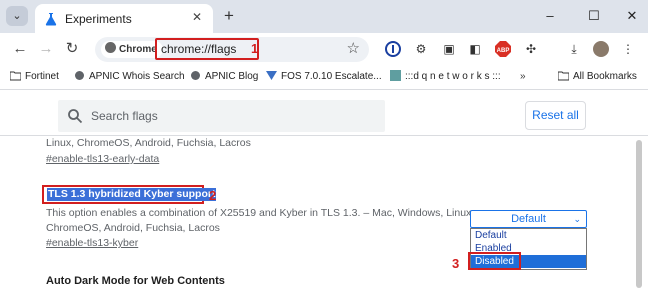 The width and height of the screenshot is (648, 288). I want to click on site-info-chip: Chrome, so click(132, 49).